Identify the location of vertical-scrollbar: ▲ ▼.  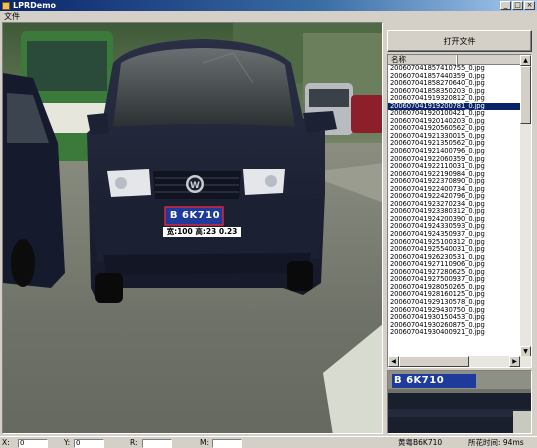
(525, 206).